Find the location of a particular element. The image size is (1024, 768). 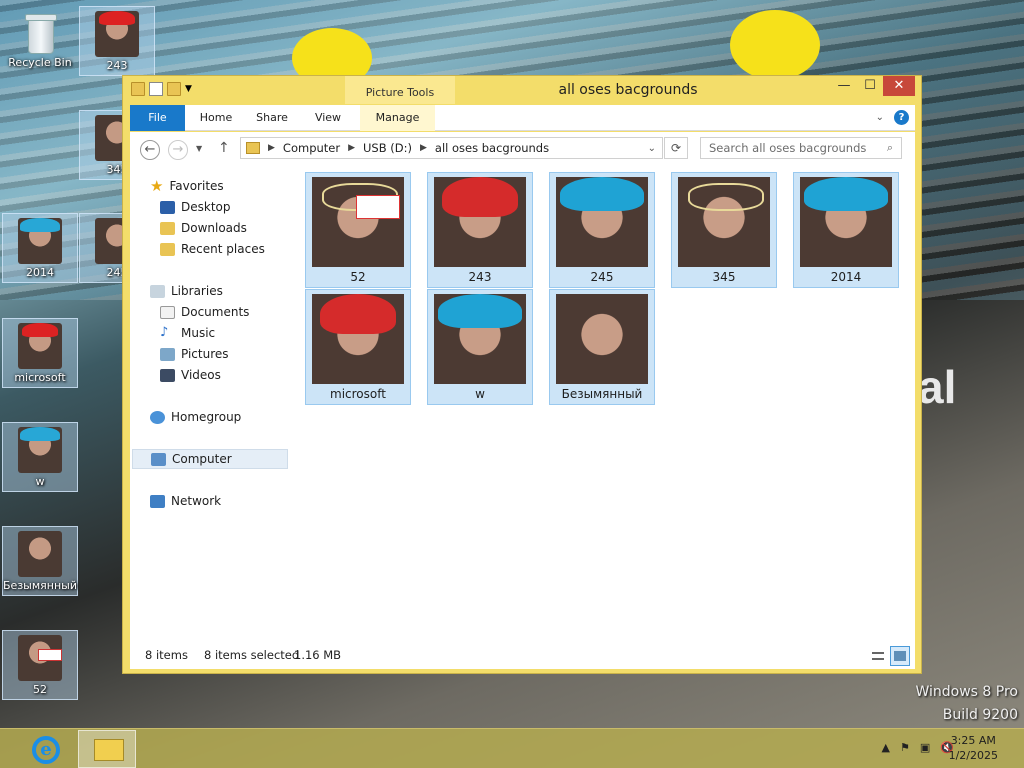

forward-button: → is located at coordinates (178, 150).